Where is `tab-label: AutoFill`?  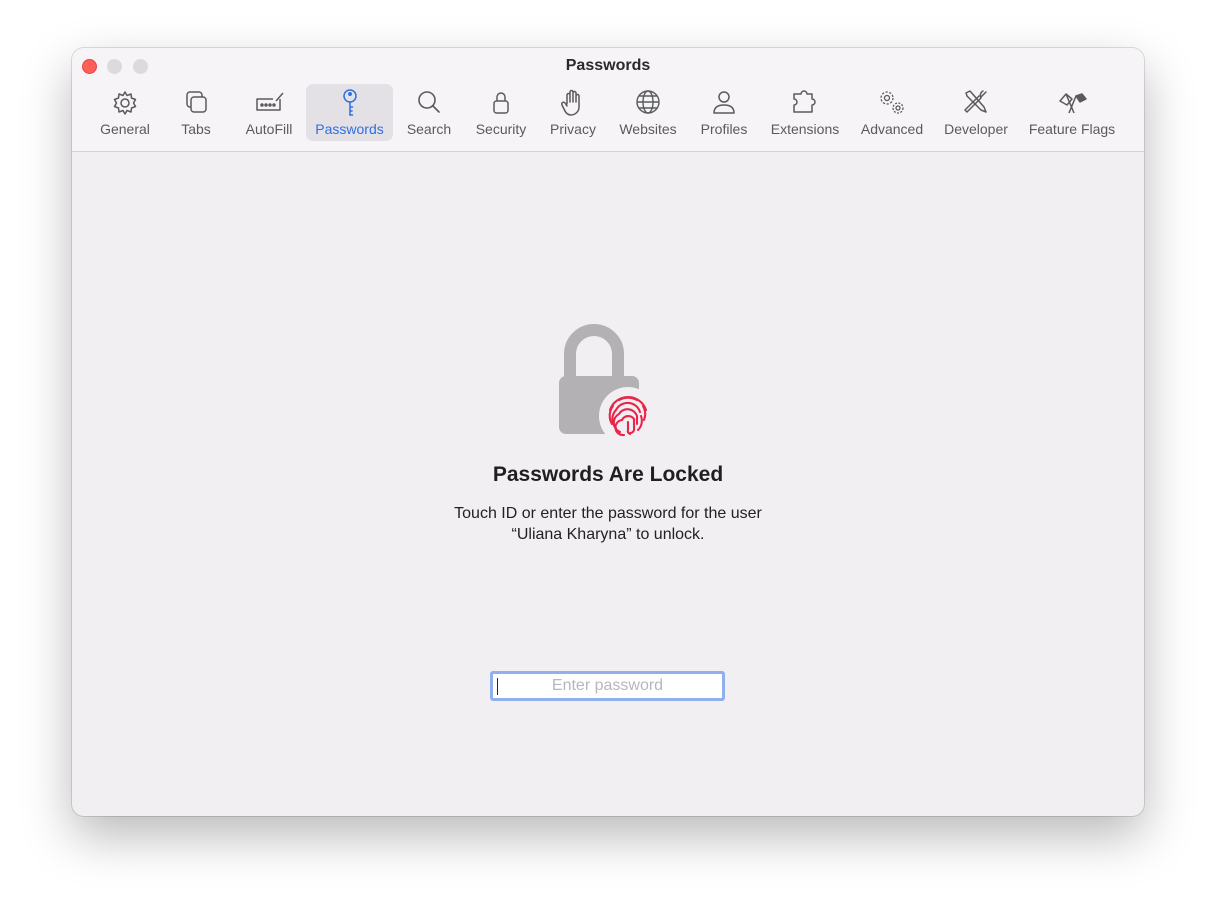 tab-label: AutoFill is located at coordinates (269, 129).